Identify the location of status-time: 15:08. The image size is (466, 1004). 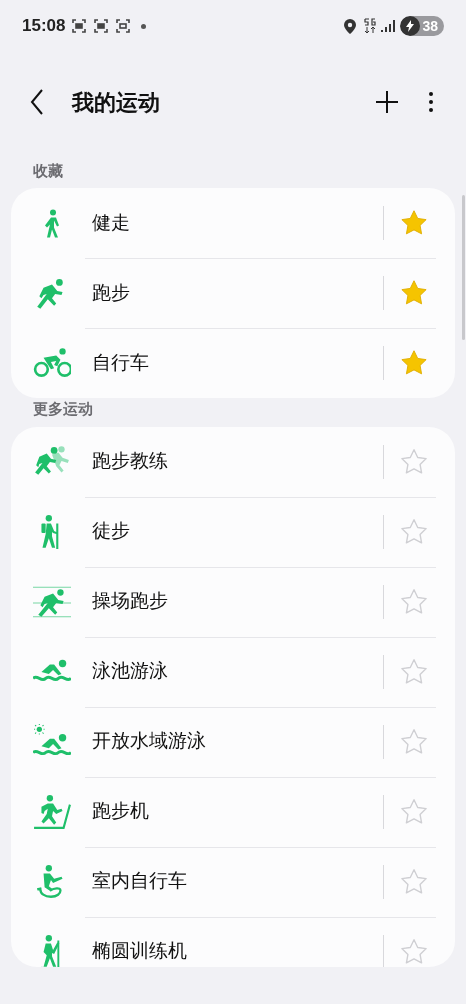
(44, 26).